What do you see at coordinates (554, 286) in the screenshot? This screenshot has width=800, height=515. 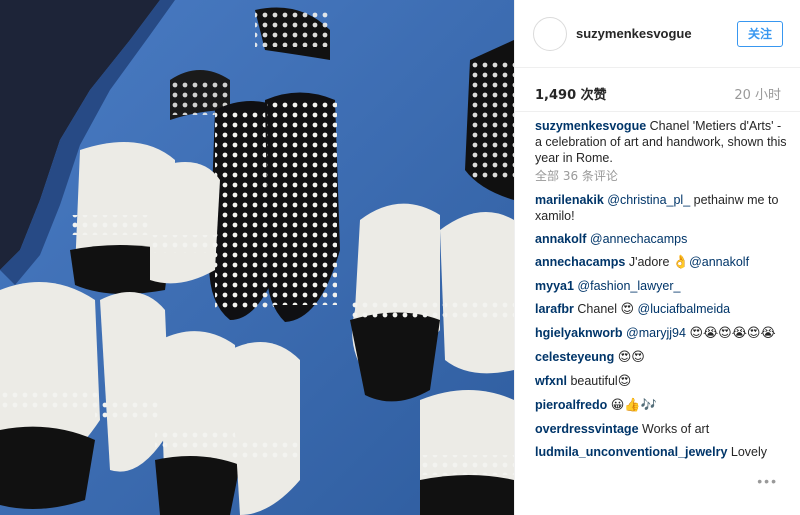 I see `comment-username: myya1` at bounding box center [554, 286].